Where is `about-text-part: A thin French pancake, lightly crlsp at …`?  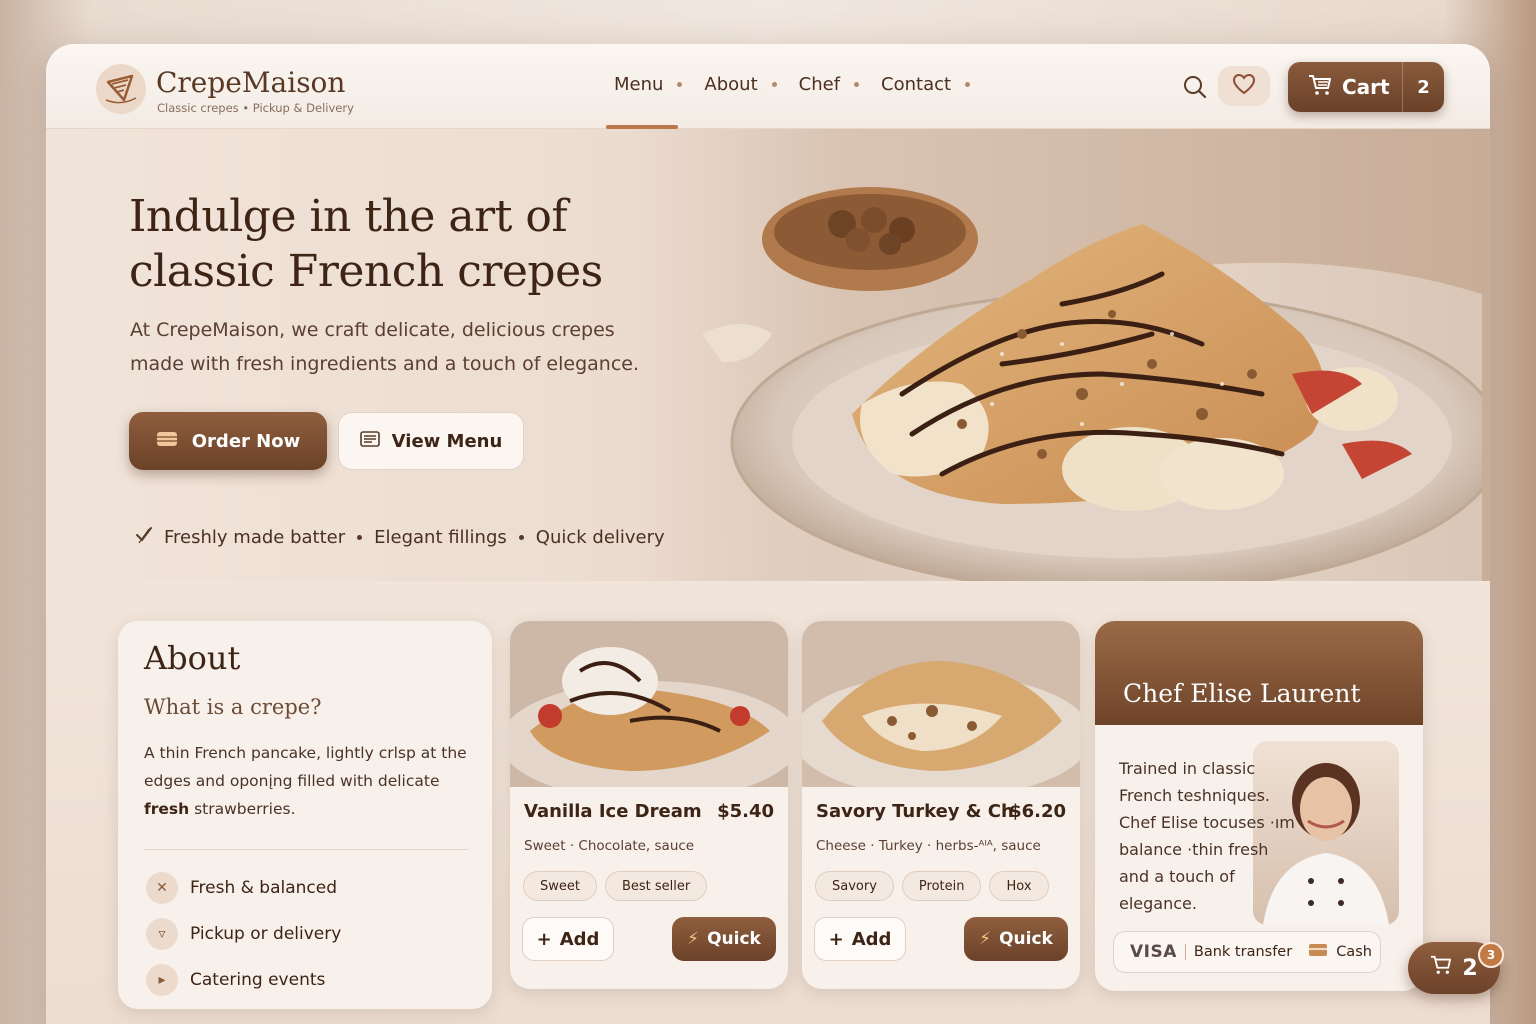
about-text-part: A thin French pancake, lightly crlsp at … is located at coordinates (305, 767).